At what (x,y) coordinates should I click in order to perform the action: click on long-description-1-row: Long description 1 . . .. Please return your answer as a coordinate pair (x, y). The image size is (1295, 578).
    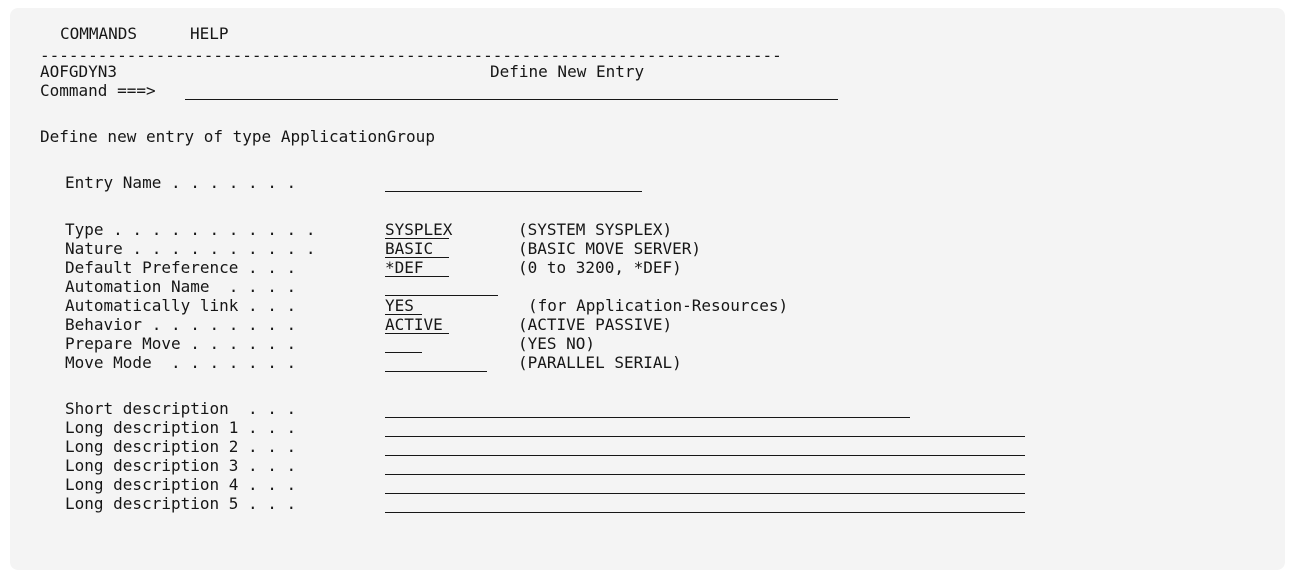
    Looking at the image, I should click on (532, 427).